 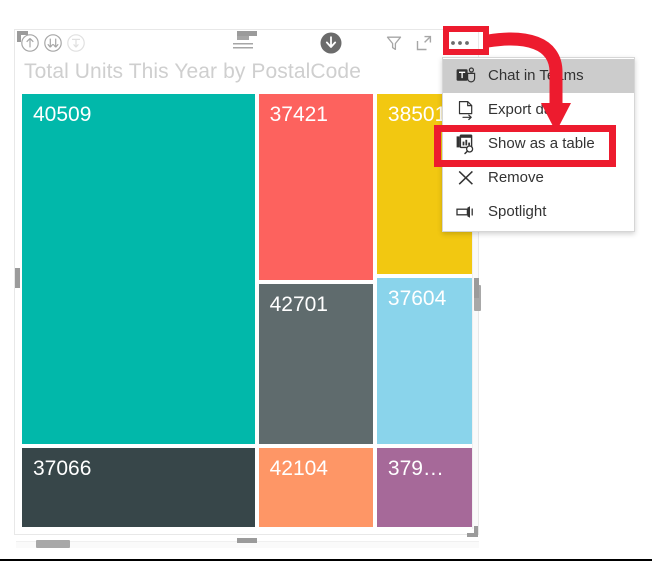 I want to click on treemap-tile-label: 42104, so click(x=298, y=468).